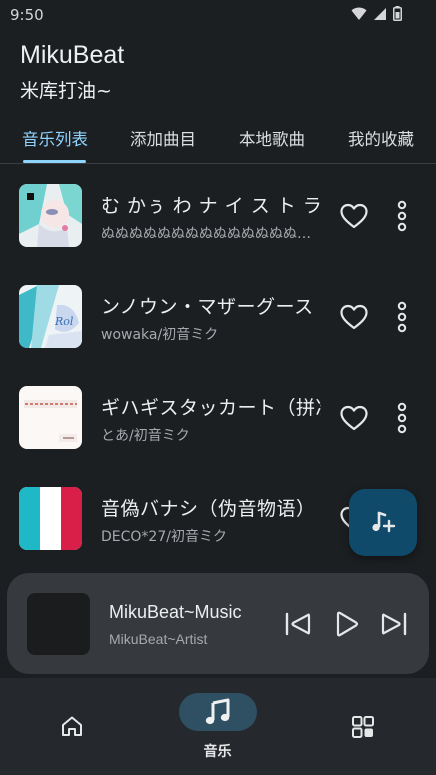 Image resolution: width=436 pixels, height=775 pixels. What do you see at coordinates (380, 14) in the screenshot?
I see `signal-icon` at bounding box center [380, 14].